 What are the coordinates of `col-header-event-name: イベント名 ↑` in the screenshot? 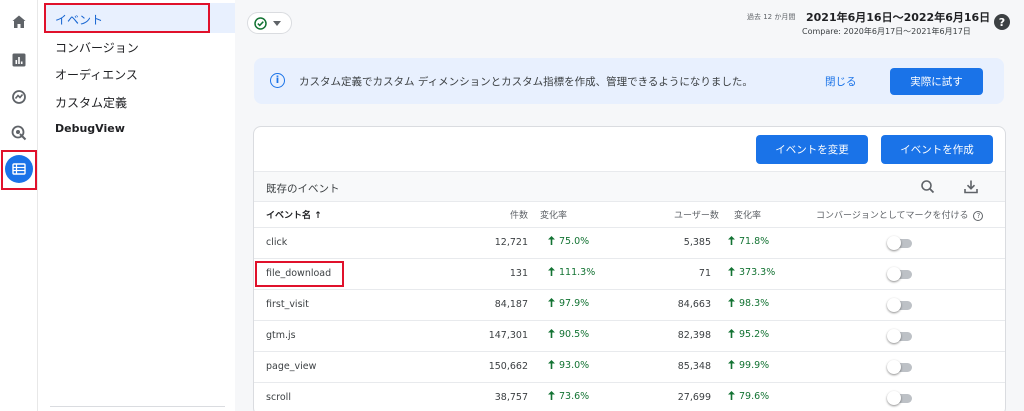 It's located at (294, 214).